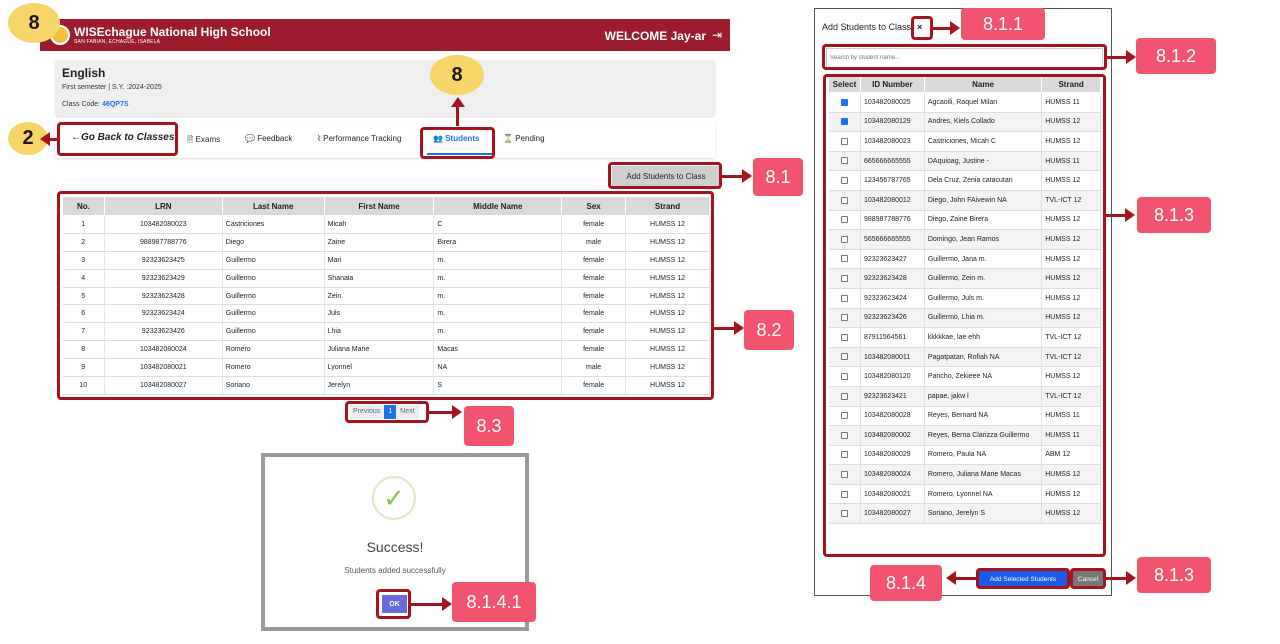 This screenshot has width=1280, height=644. I want to click on highlight-add-selected-button, so click(1023, 578).